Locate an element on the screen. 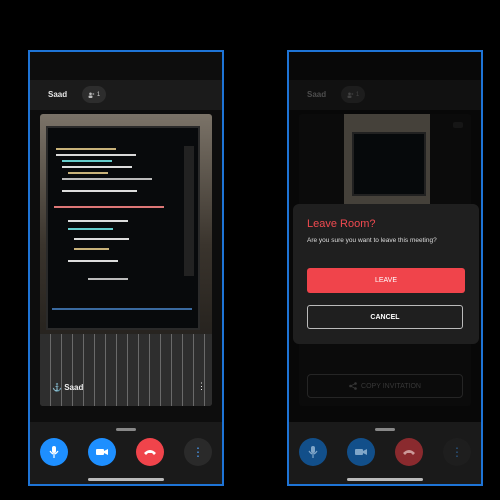 Image resolution: width=500 pixels, height=500 pixels. tile-user-name: Saad is located at coordinates (74, 387).